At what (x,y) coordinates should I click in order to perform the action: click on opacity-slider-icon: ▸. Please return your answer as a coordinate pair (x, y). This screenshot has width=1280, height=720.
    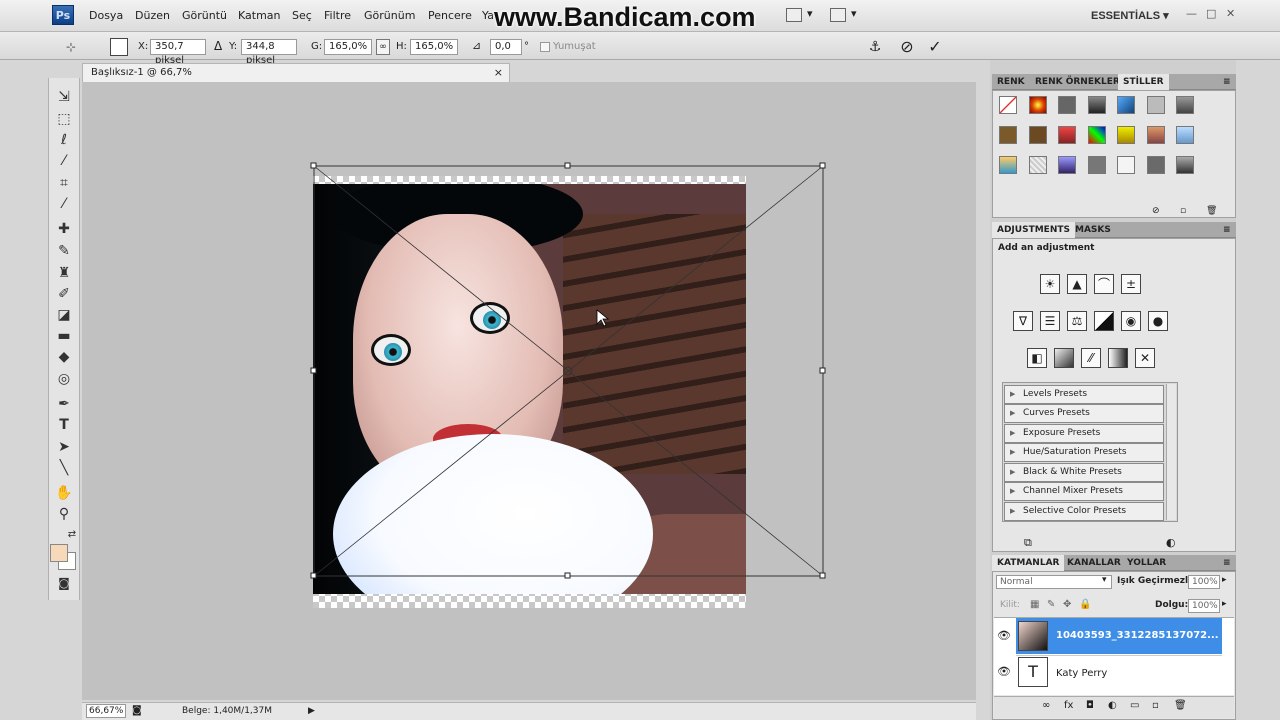
    Looking at the image, I should click on (1224, 580).